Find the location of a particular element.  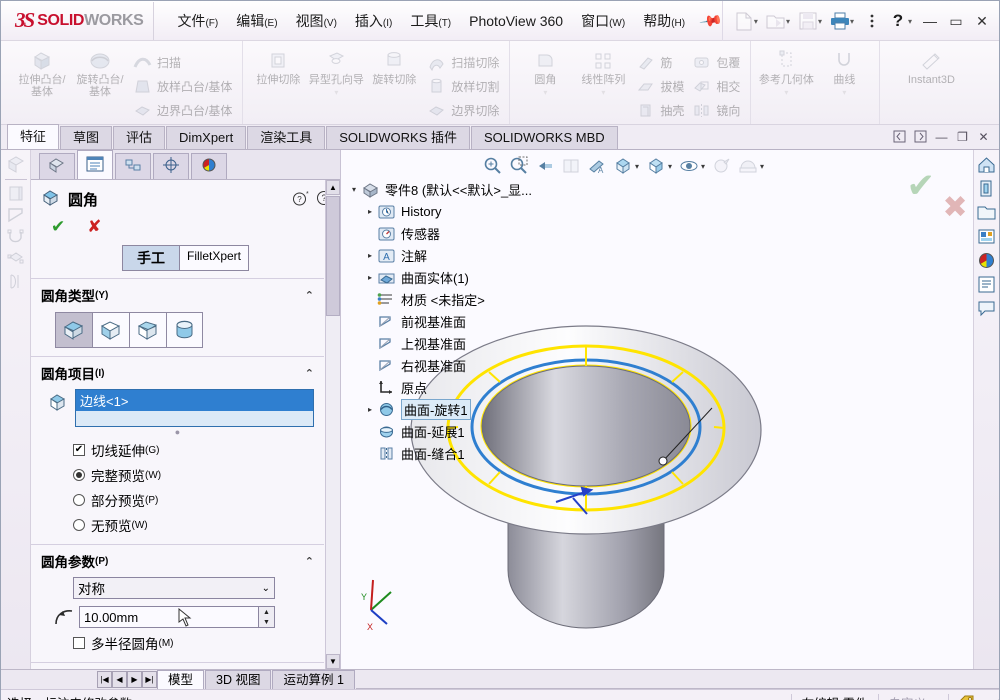

knit-surface-icon is located at coordinates (16, 259).